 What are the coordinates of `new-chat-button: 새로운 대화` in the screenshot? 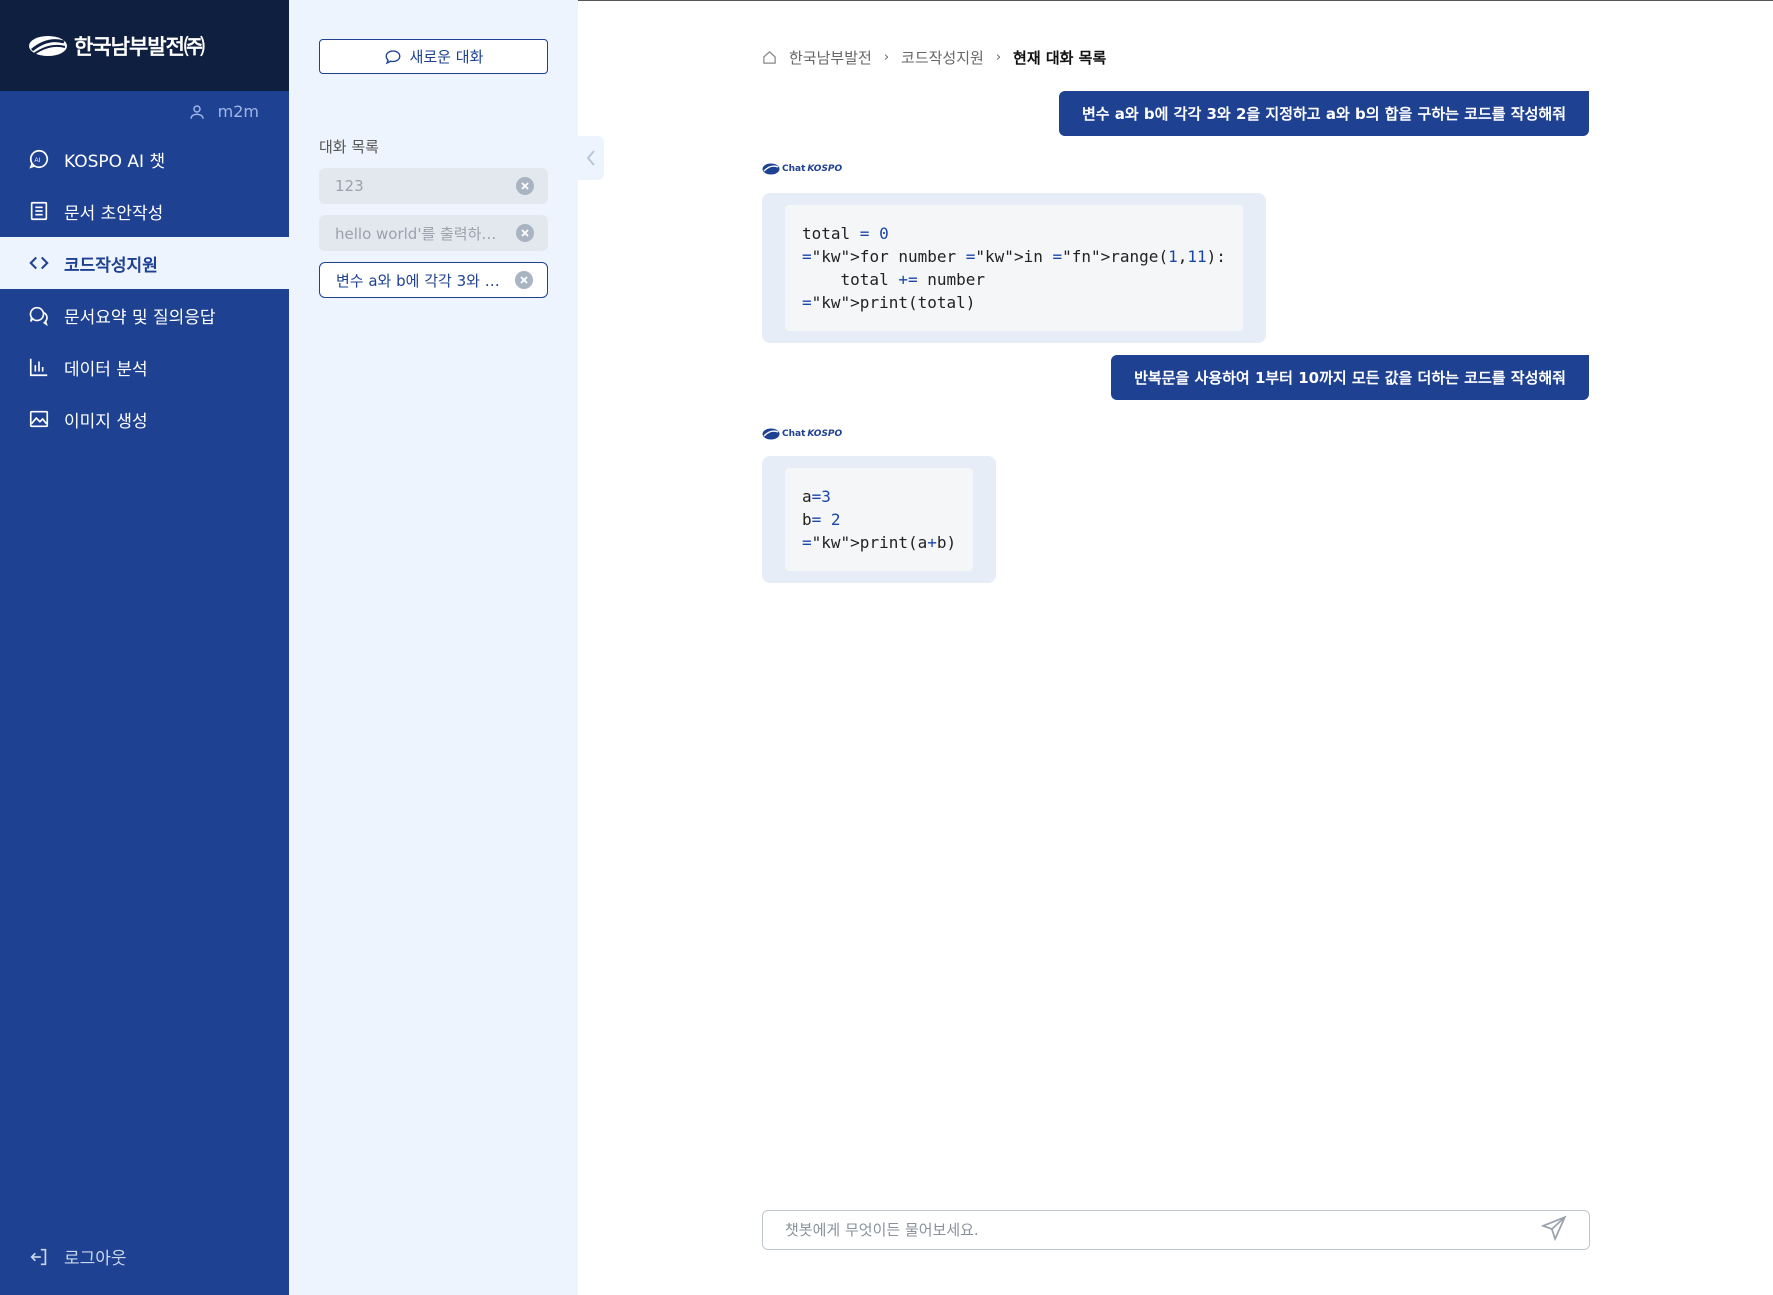 It's located at (433, 56).